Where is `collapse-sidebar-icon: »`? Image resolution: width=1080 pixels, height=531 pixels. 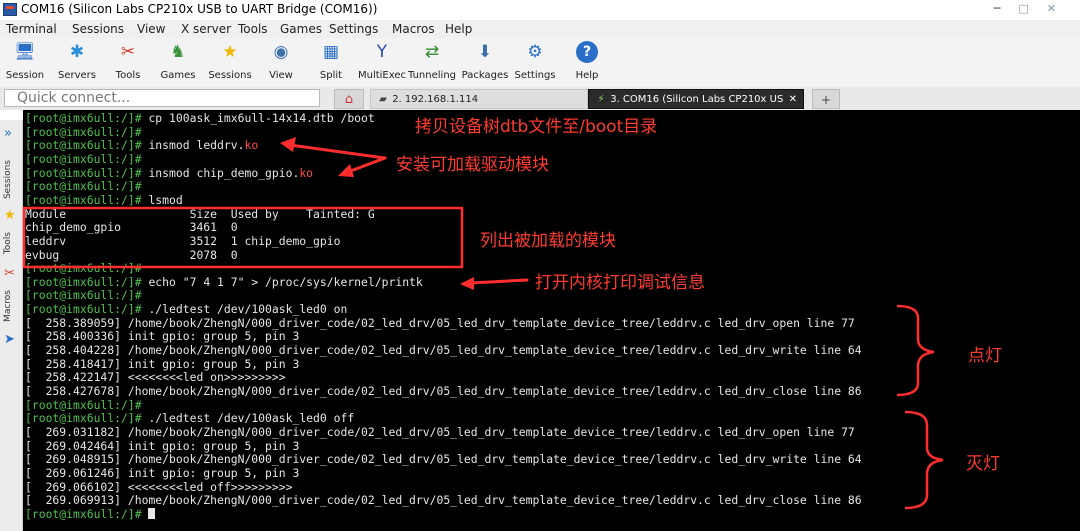
collapse-sidebar-icon: » is located at coordinates (8, 133).